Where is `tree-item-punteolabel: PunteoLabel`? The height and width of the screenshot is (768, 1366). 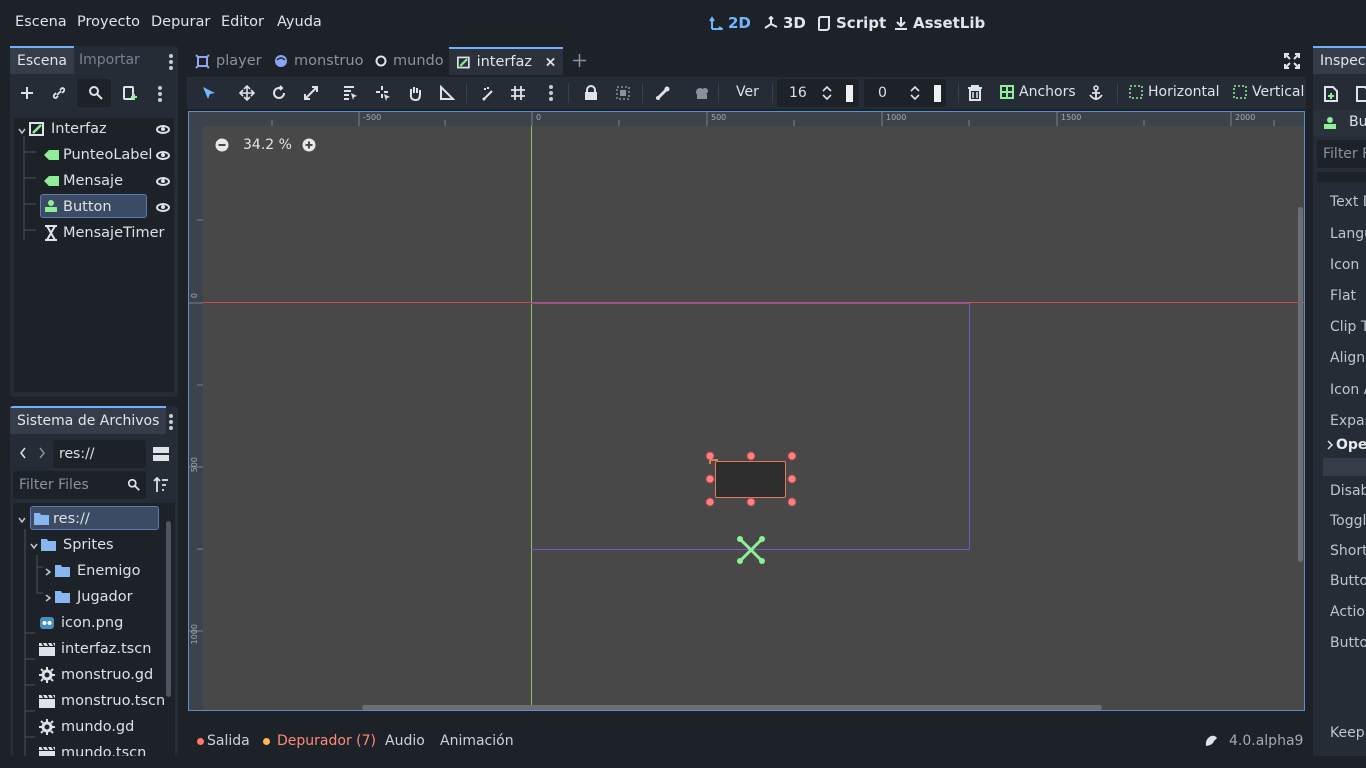
tree-item-punteolabel: PunteoLabel is located at coordinates (98, 155).